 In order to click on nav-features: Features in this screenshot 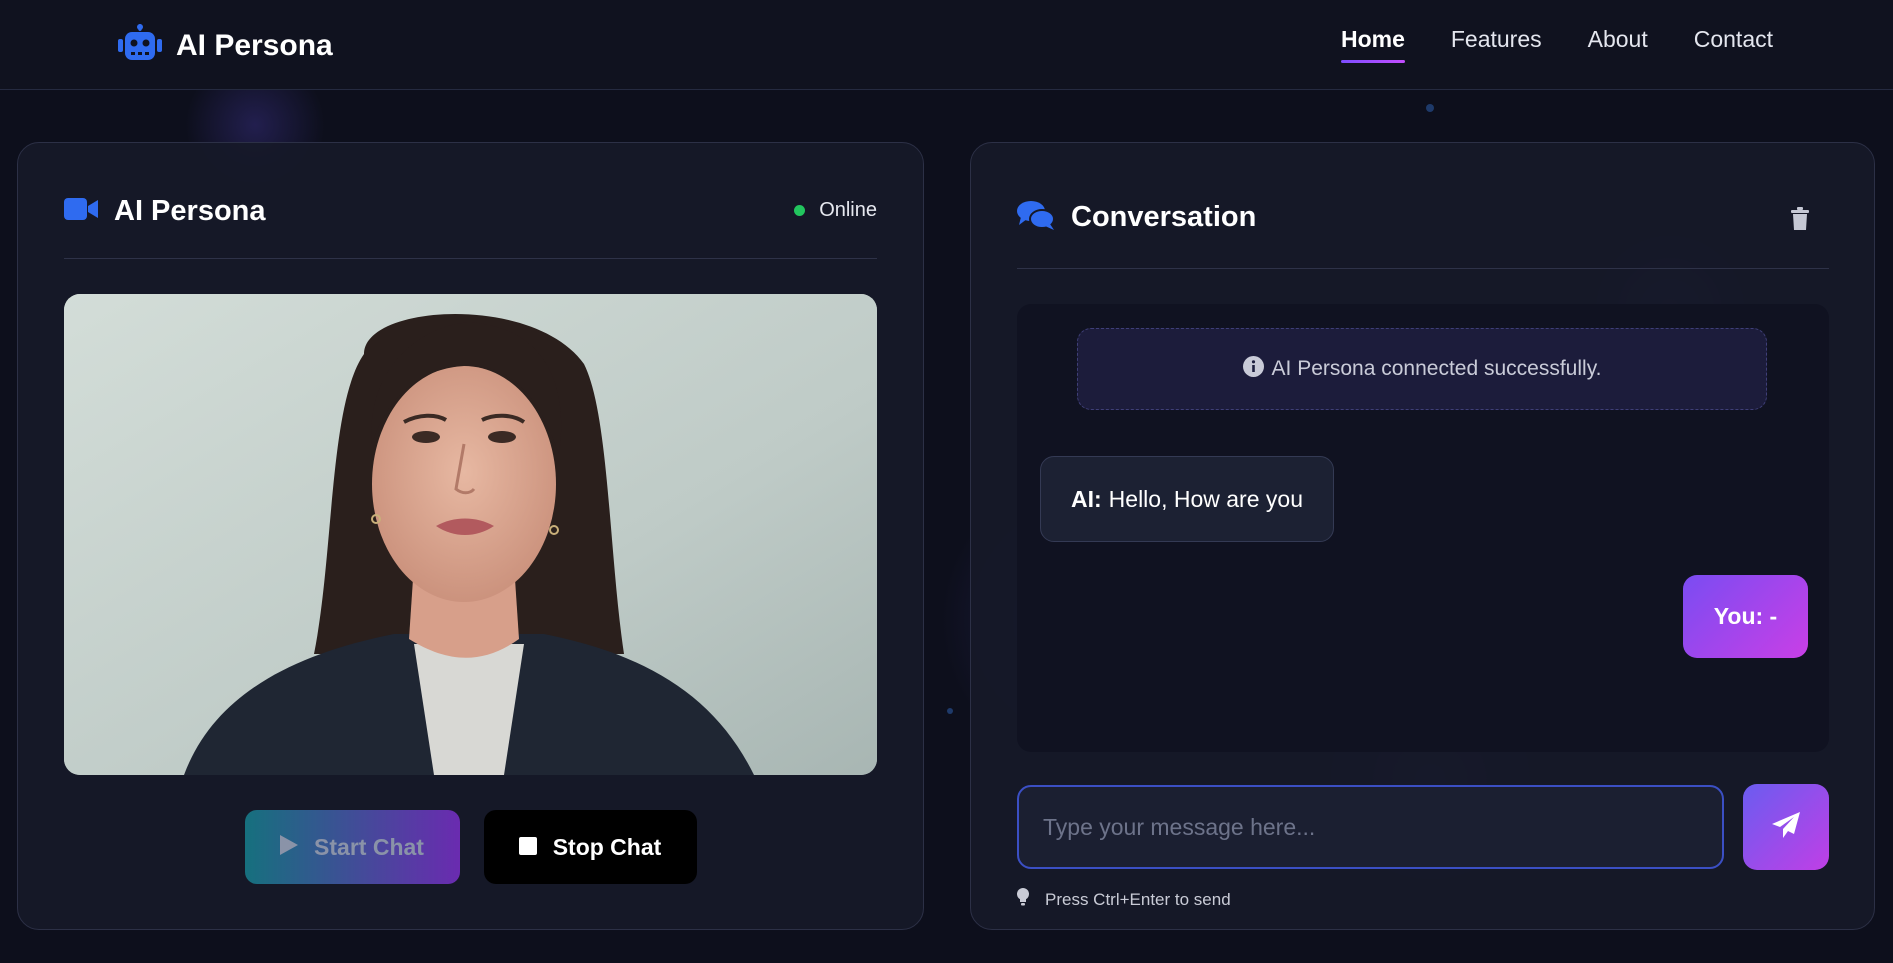, I will do `click(1496, 44)`.